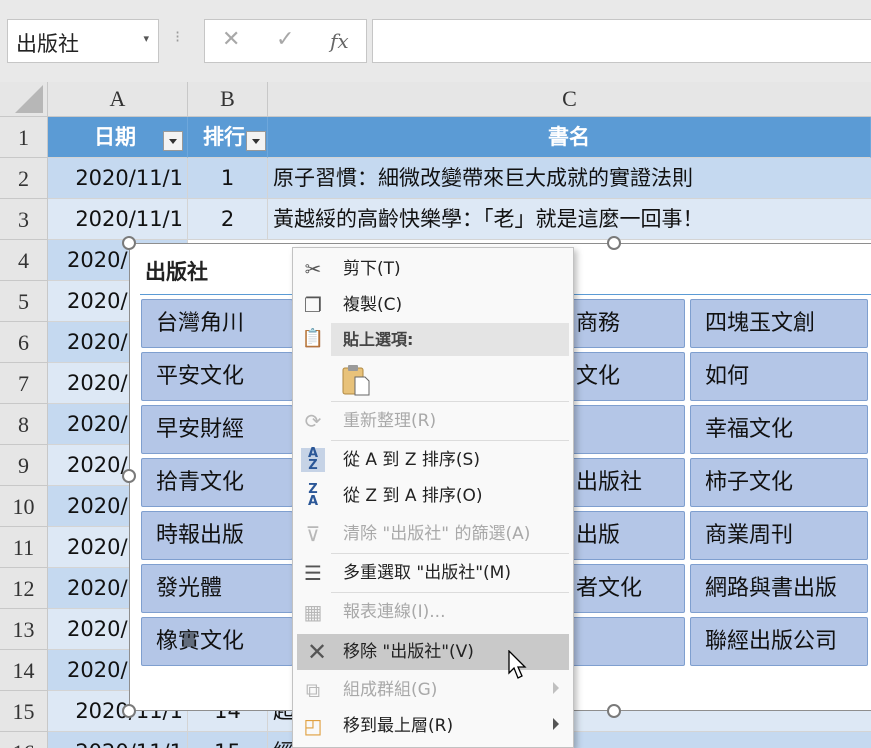  What do you see at coordinates (228, 99) in the screenshot?
I see `column-header-b: B` at bounding box center [228, 99].